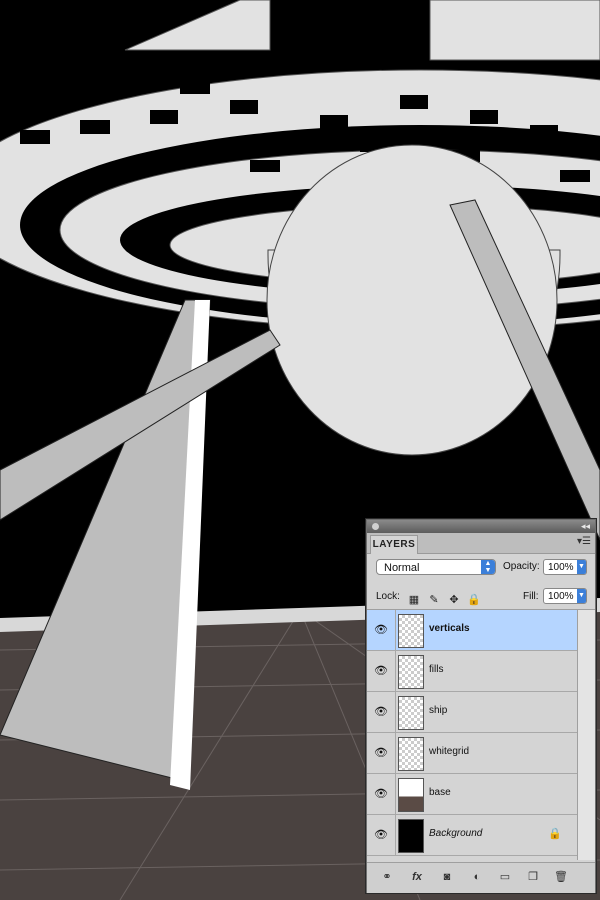 The width and height of the screenshot is (600, 900). I want to click on blend-mode-select: Normal ▲ ▼, so click(436, 567).